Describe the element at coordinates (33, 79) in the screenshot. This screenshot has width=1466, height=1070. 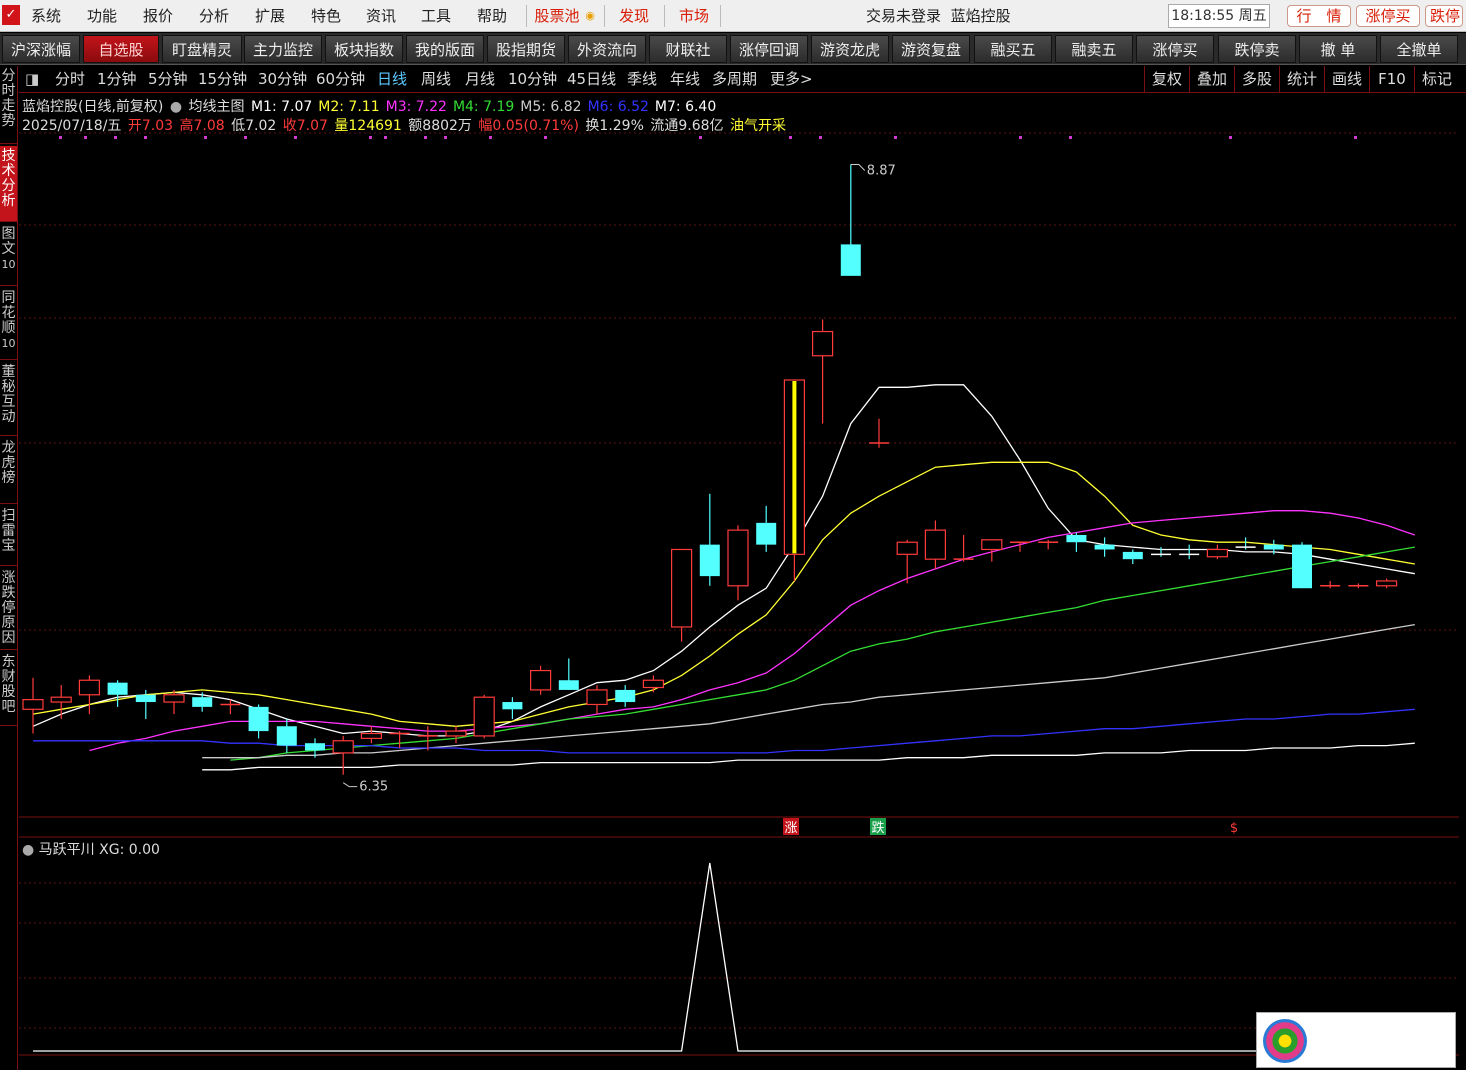
I see `panel-toggle-icon: ◨` at that location.